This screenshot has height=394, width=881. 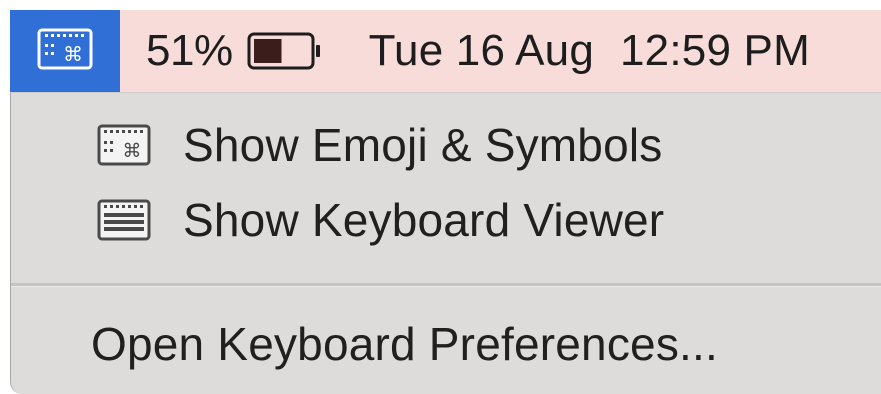 I want to click on battery-icon, so click(x=285, y=51).